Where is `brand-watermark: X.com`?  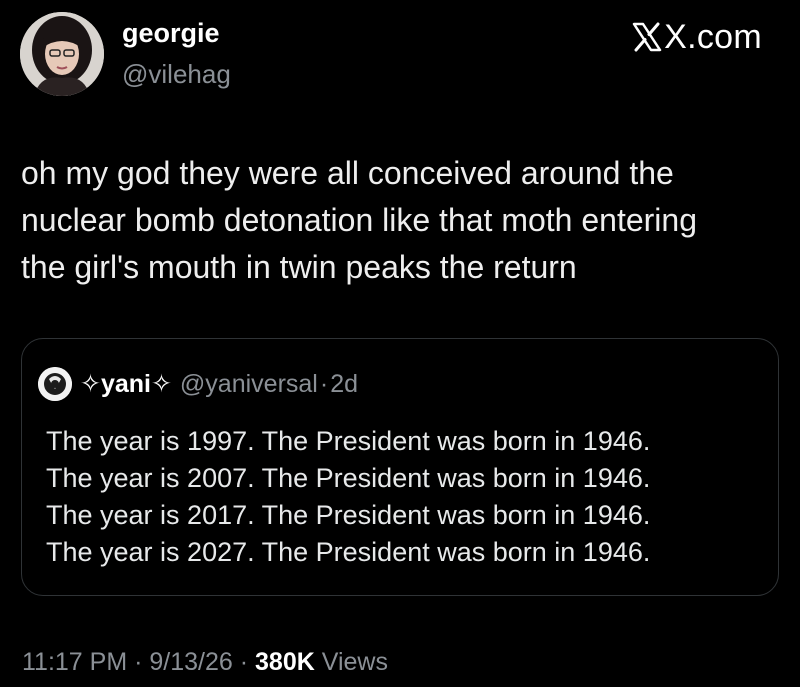
brand-watermark: X.com is located at coordinates (697, 37).